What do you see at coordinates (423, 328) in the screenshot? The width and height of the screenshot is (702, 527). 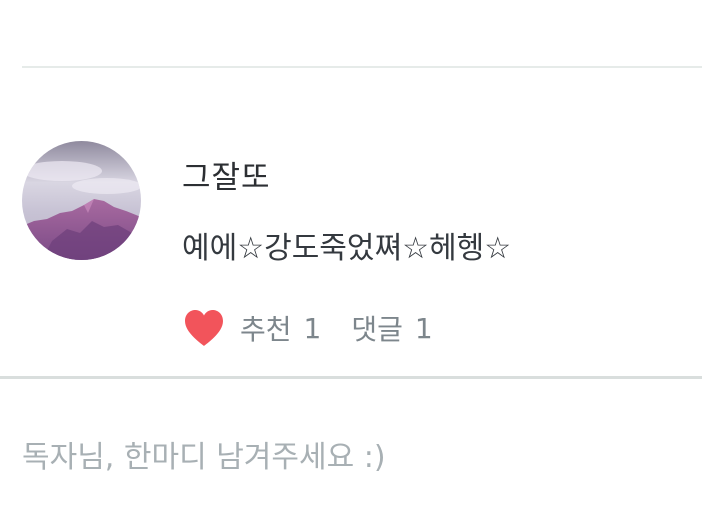 I see `reply-count: 1` at bounding box center [423, 328].